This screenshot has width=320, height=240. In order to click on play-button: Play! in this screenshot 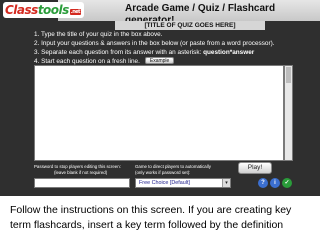, I will do `click(255, 168)`.